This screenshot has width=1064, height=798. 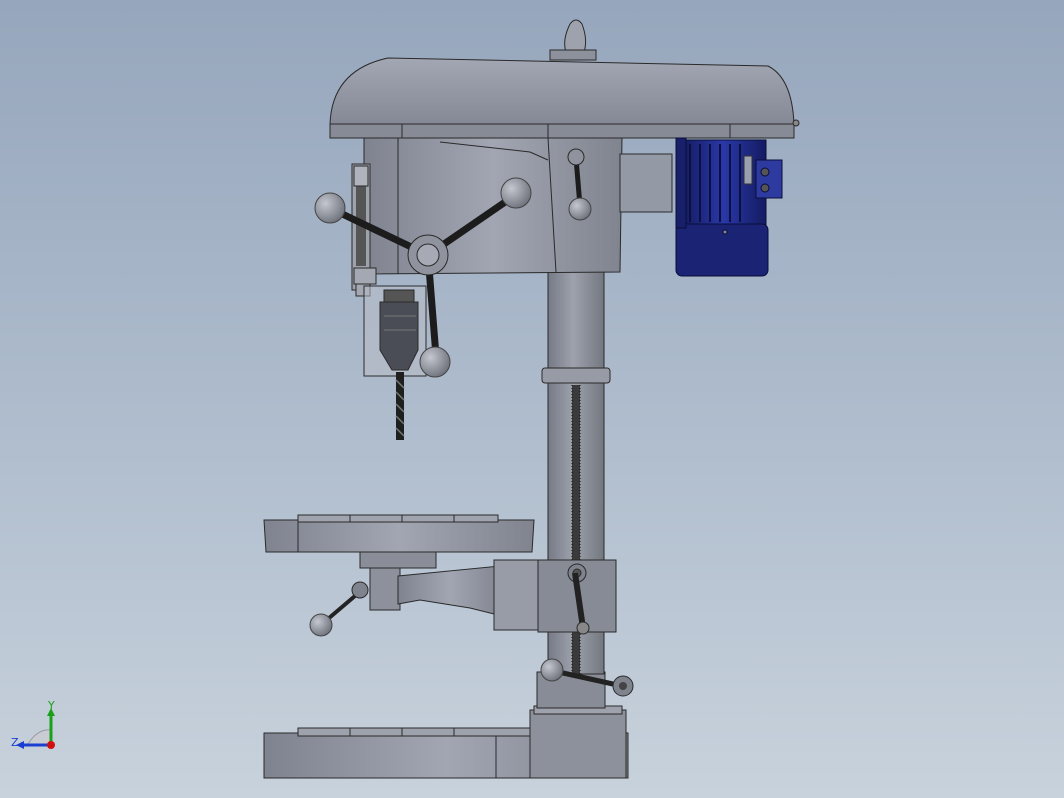 I want to click on x-axis-dot, so click(x=51, y=745).